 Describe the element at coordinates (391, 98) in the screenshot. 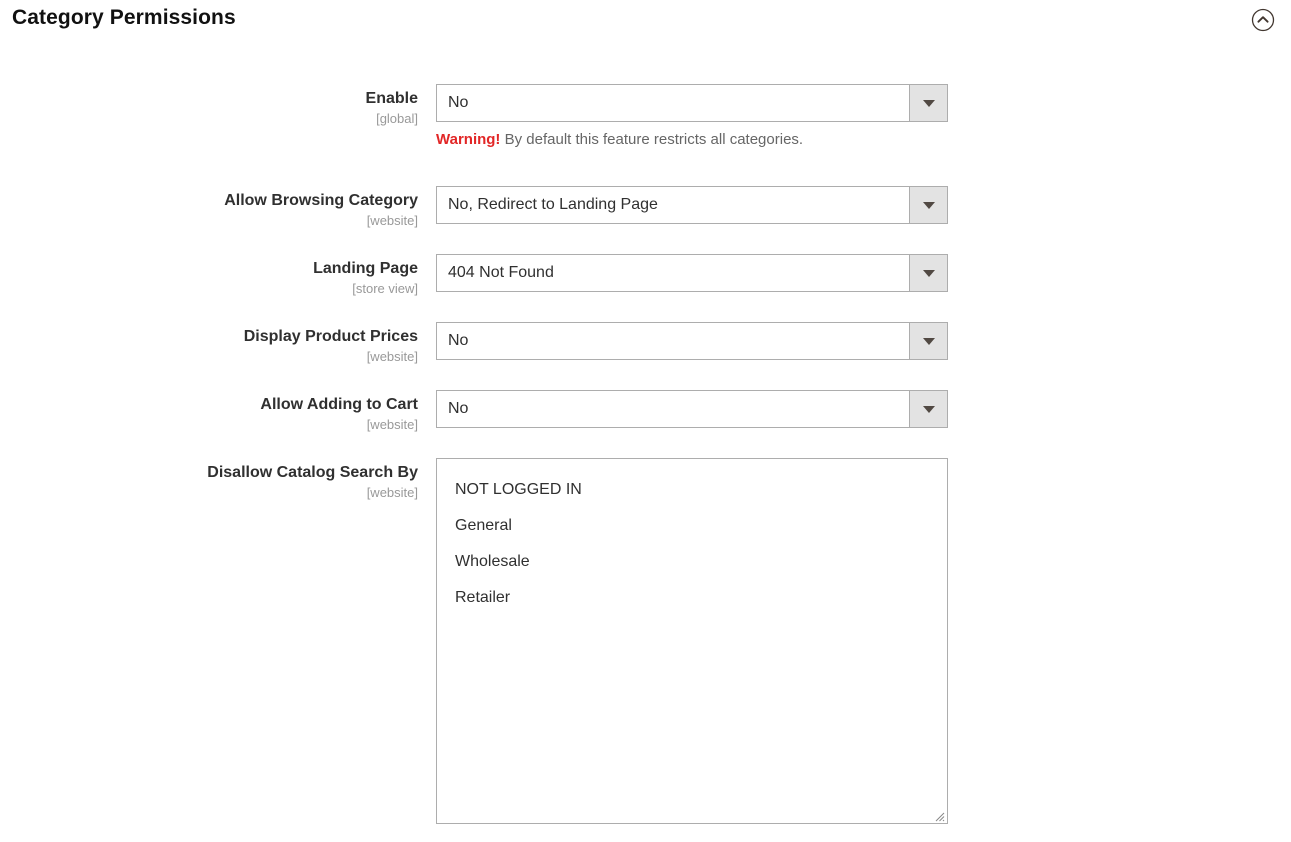

I see `label-text: Enable` at that location.